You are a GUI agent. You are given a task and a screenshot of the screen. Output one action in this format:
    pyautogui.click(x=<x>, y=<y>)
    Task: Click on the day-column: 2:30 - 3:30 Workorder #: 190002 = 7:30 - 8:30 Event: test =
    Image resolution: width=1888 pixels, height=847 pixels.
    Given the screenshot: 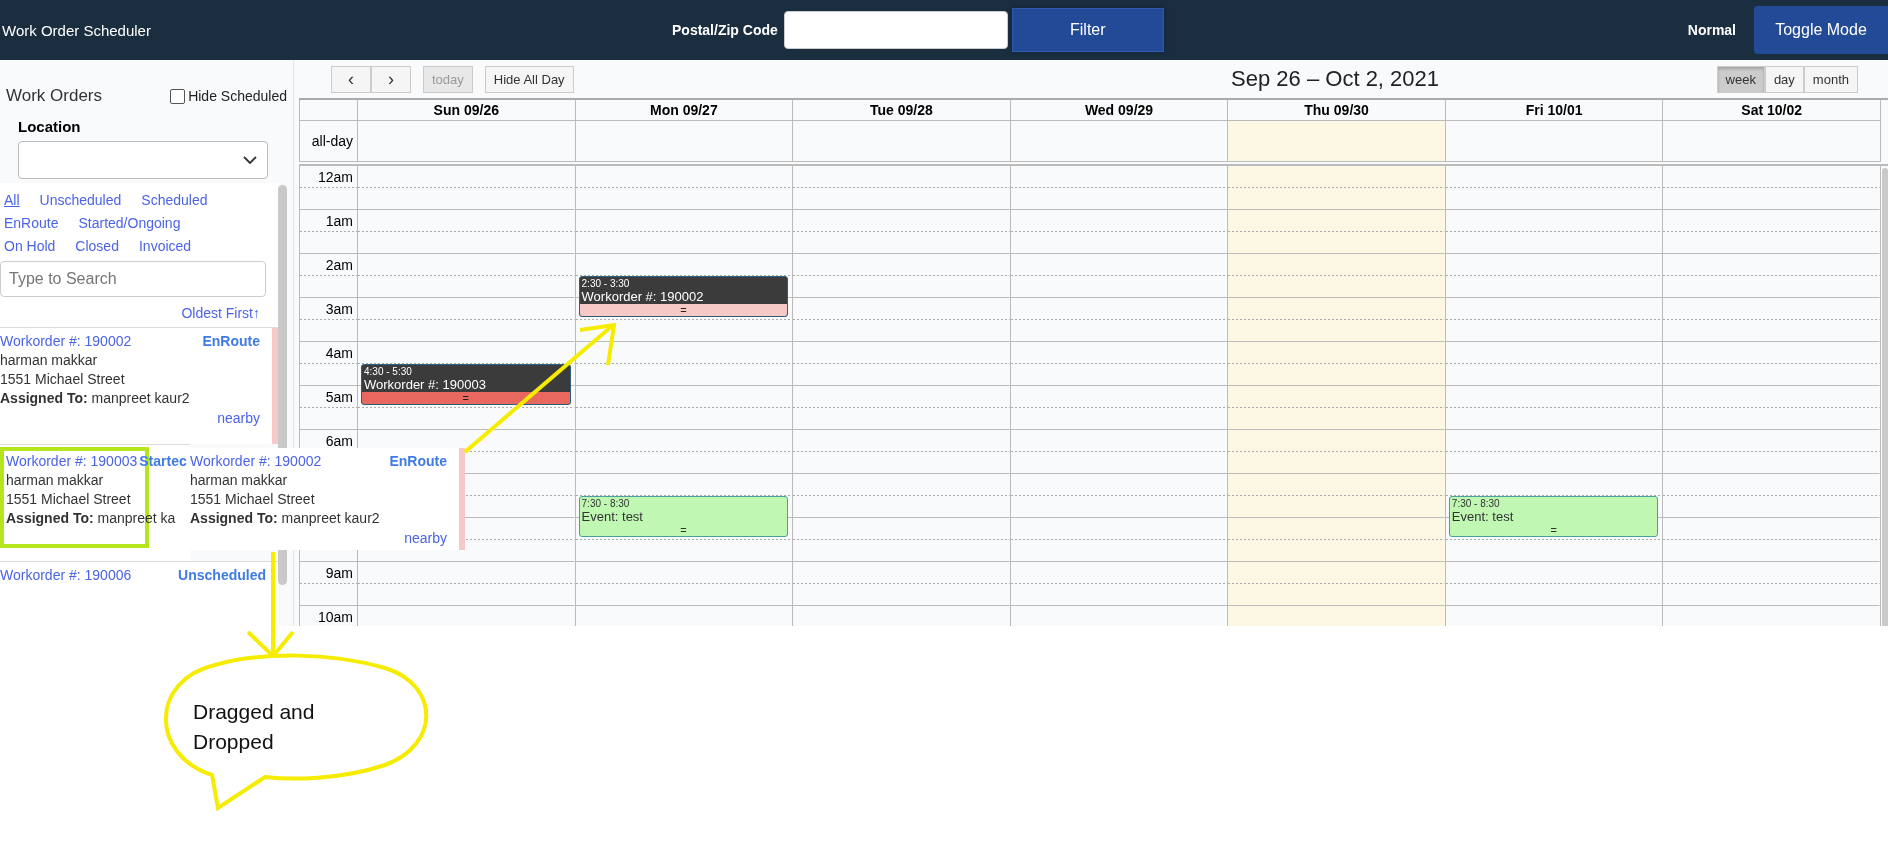 What is the action you would take?
    pyautogui.click(x=684, y=396)
    